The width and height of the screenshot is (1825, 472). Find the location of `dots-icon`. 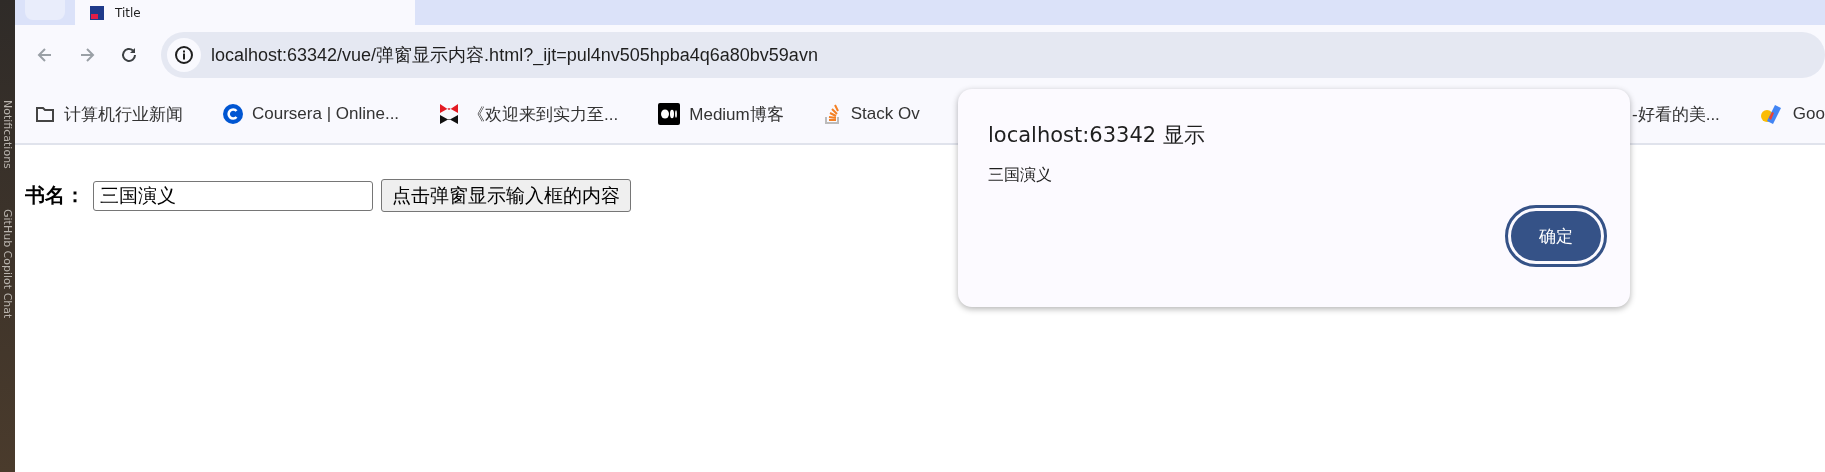

dots-icon is located at coordinates (669, 114).